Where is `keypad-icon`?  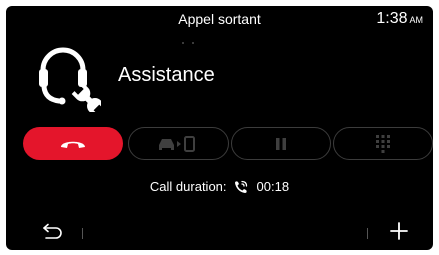 keypad-icon is located at coordinates (383, 143).